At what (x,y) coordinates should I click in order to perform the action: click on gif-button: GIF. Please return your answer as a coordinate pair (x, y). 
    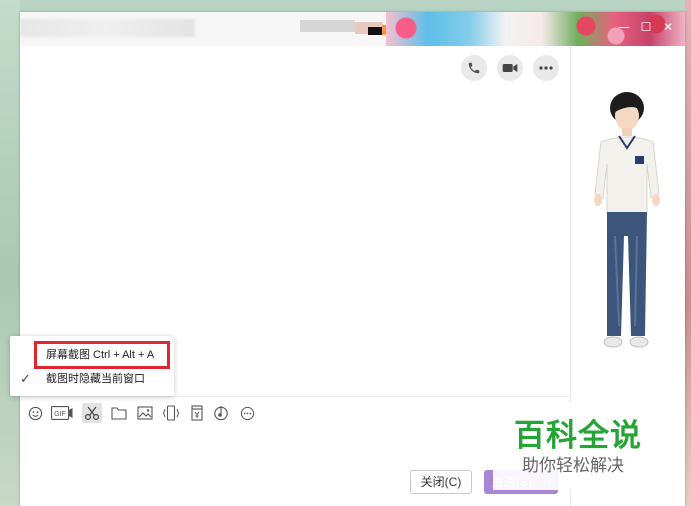
    Looking at the image, I should click on (62, 413).